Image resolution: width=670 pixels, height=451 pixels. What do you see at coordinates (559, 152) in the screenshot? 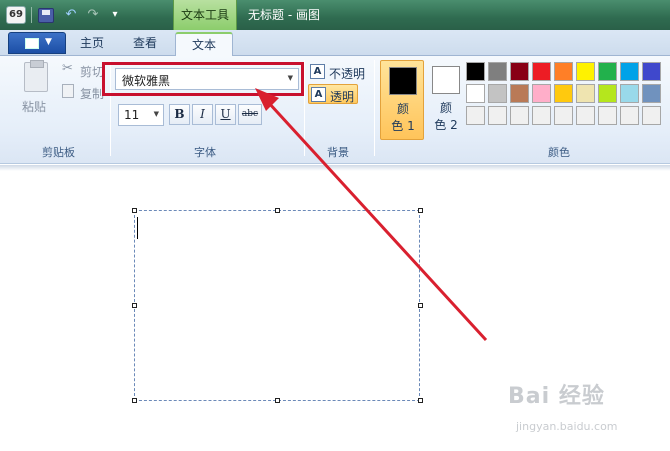
I see `colors-group-label: 颜色` at bounding box center [559, 152].